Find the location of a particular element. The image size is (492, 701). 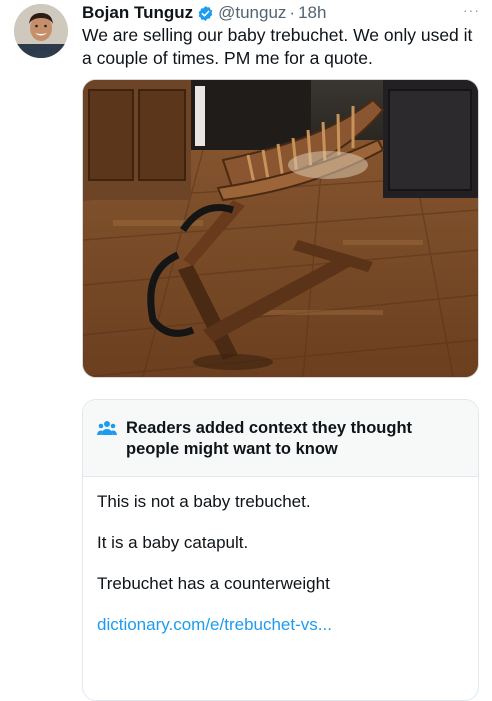

author-handle: @tunguz is located at coordinates (252, 13).